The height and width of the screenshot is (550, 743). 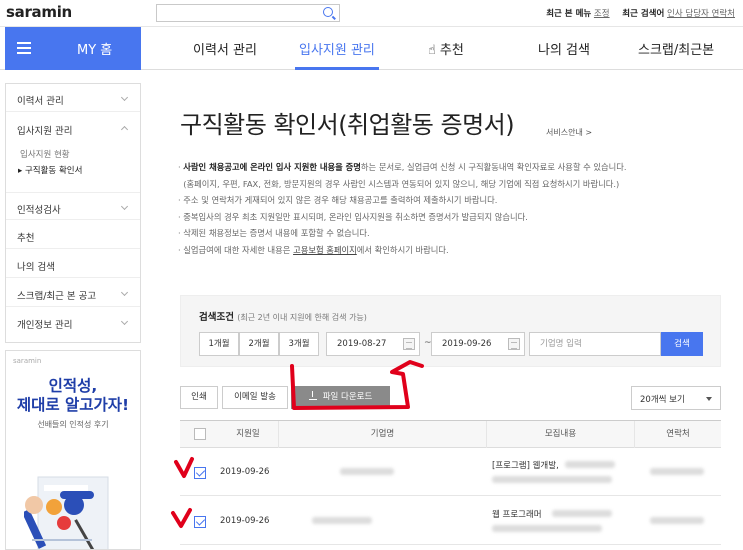 I want to click on top-links: 최근 본 메뉴 조정 최근 검색어 인사 담당자 연락처, so click(x=640, y=13).